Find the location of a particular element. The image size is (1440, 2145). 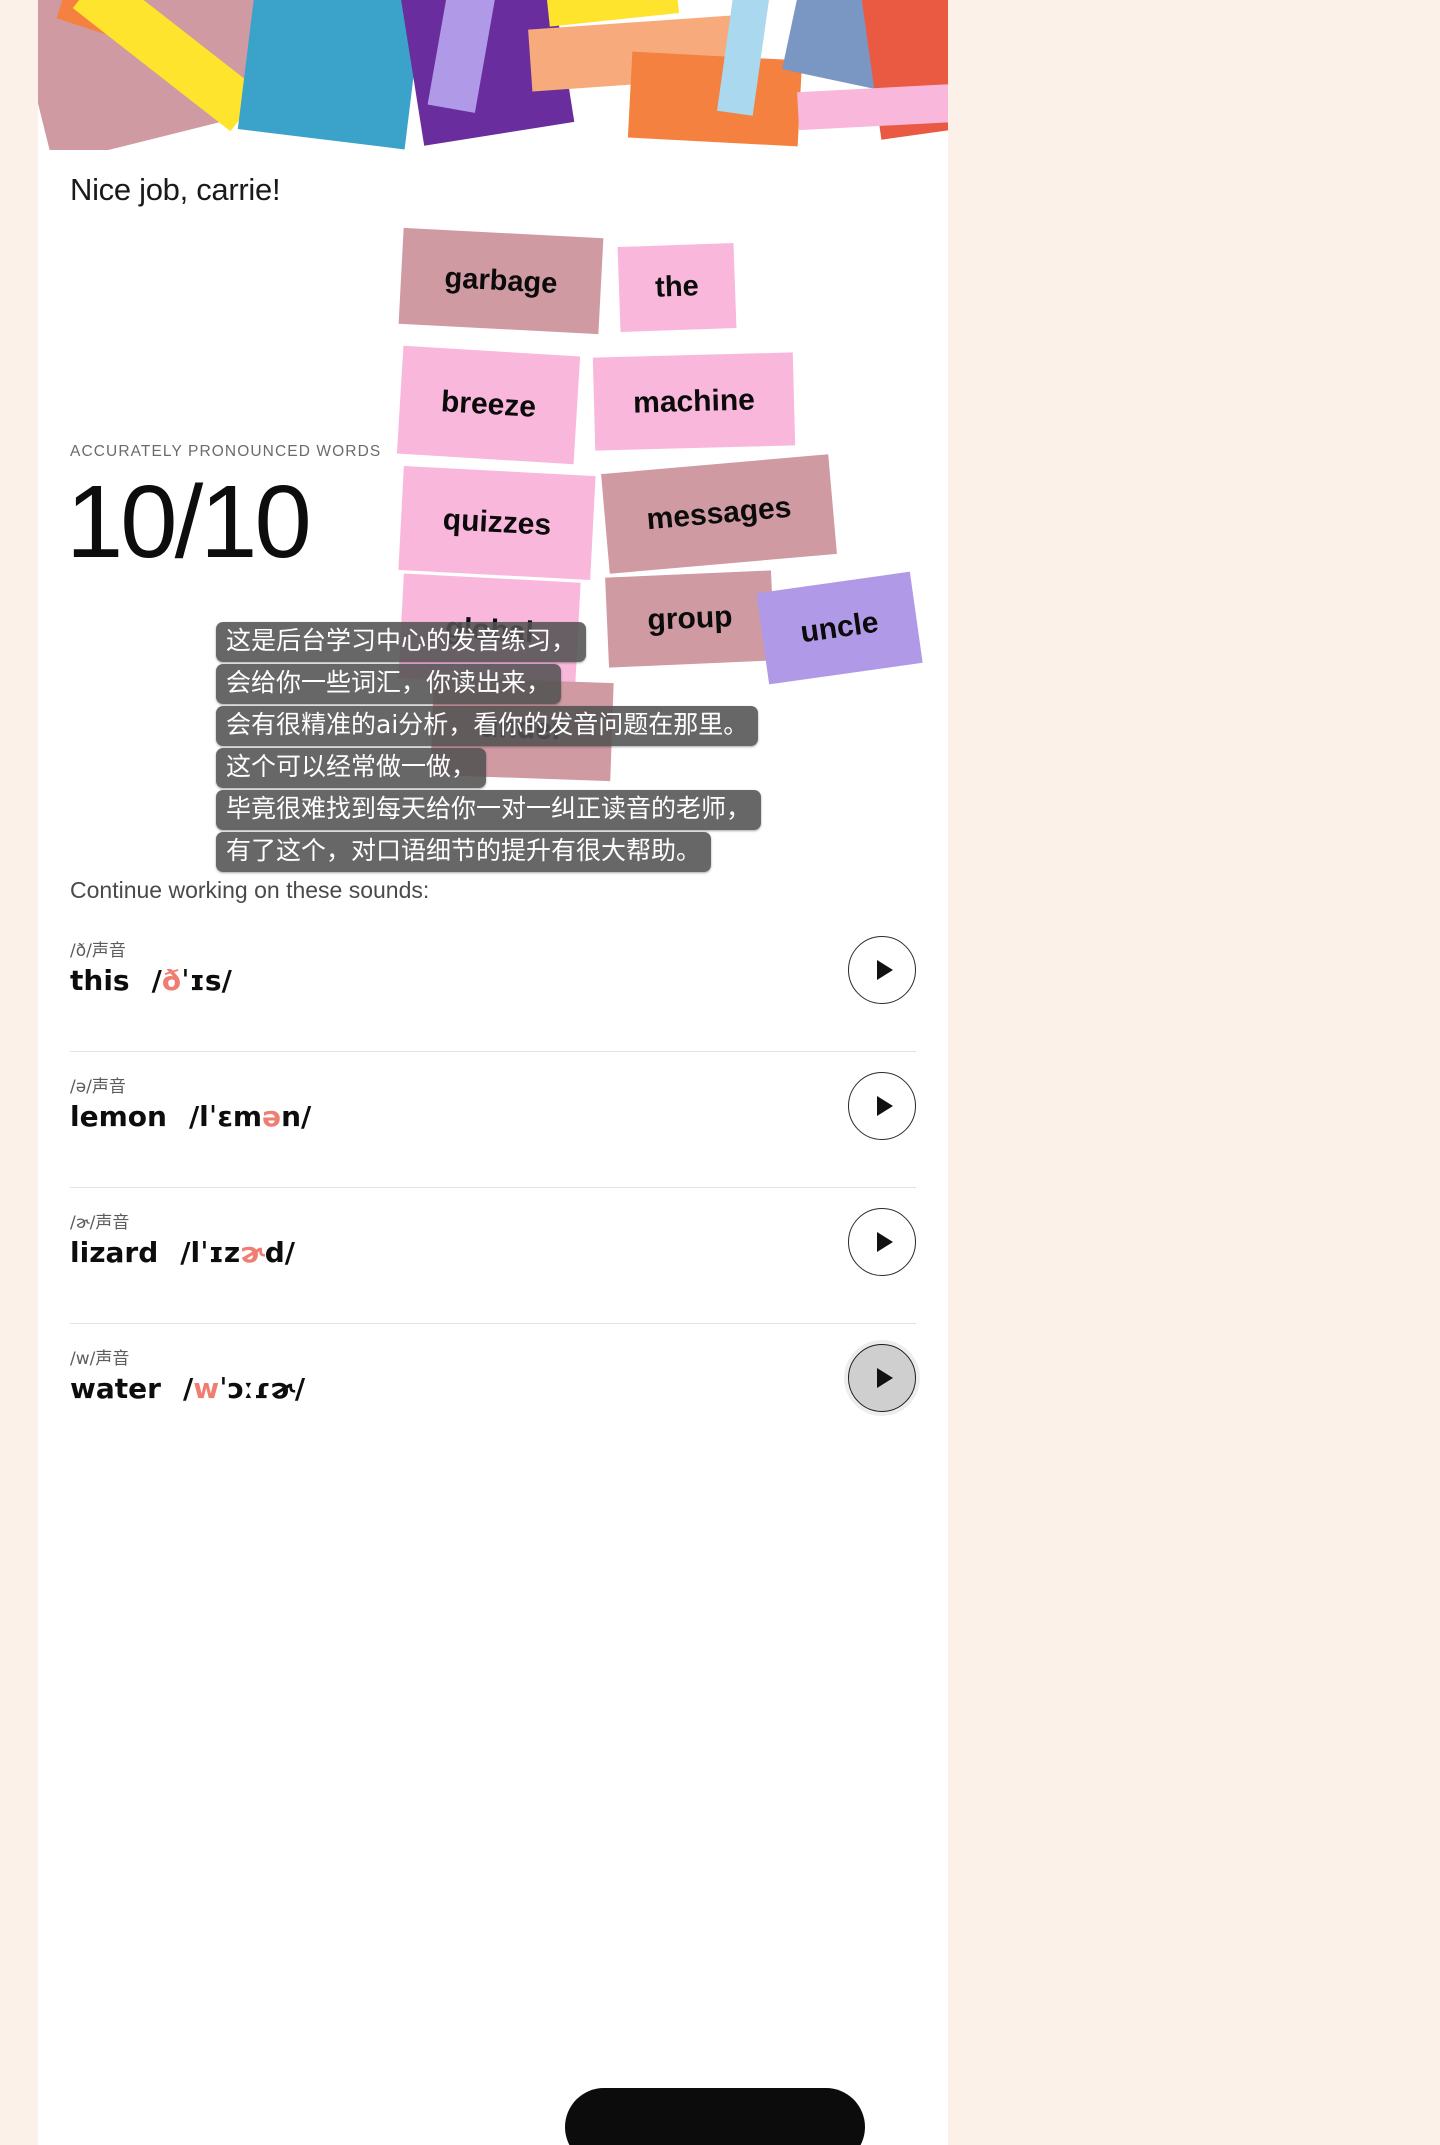

ipa-suffix: n/ is located at coordinates (296, 1116).